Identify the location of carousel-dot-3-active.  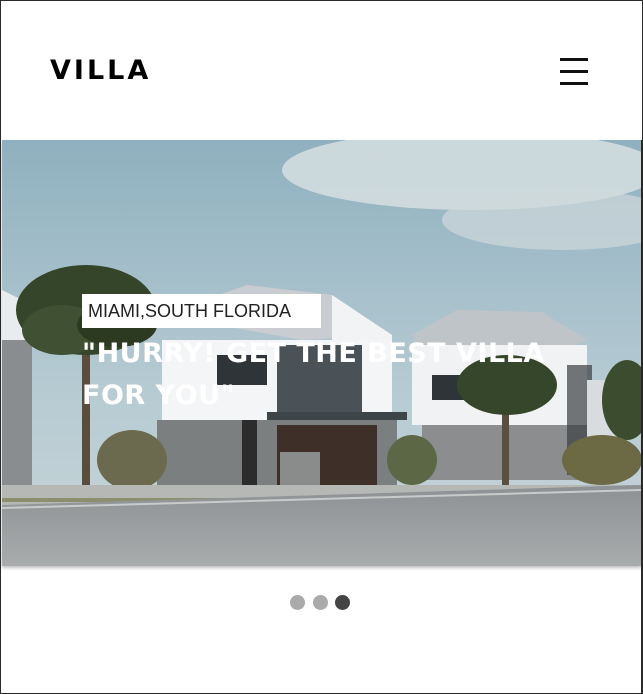
(342, 602).